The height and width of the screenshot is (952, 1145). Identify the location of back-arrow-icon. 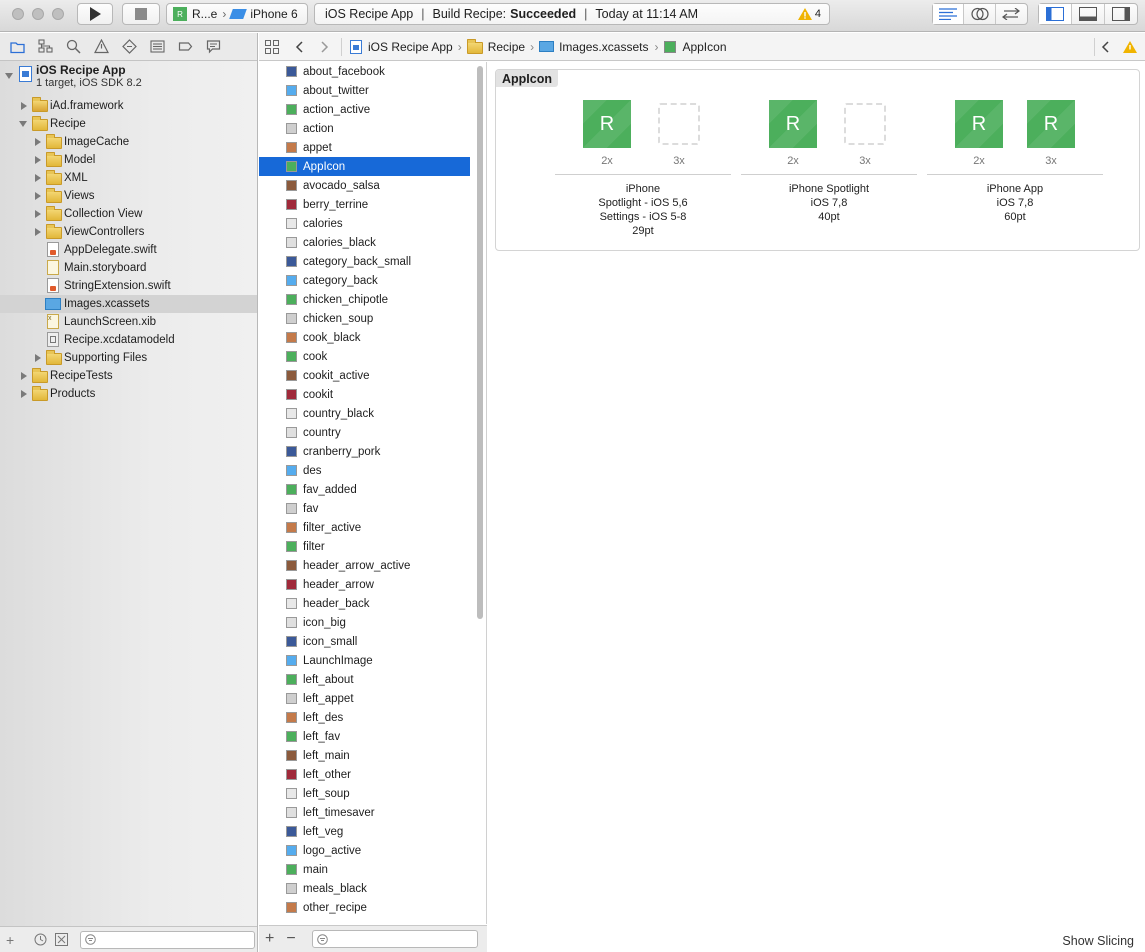
(300, 46).